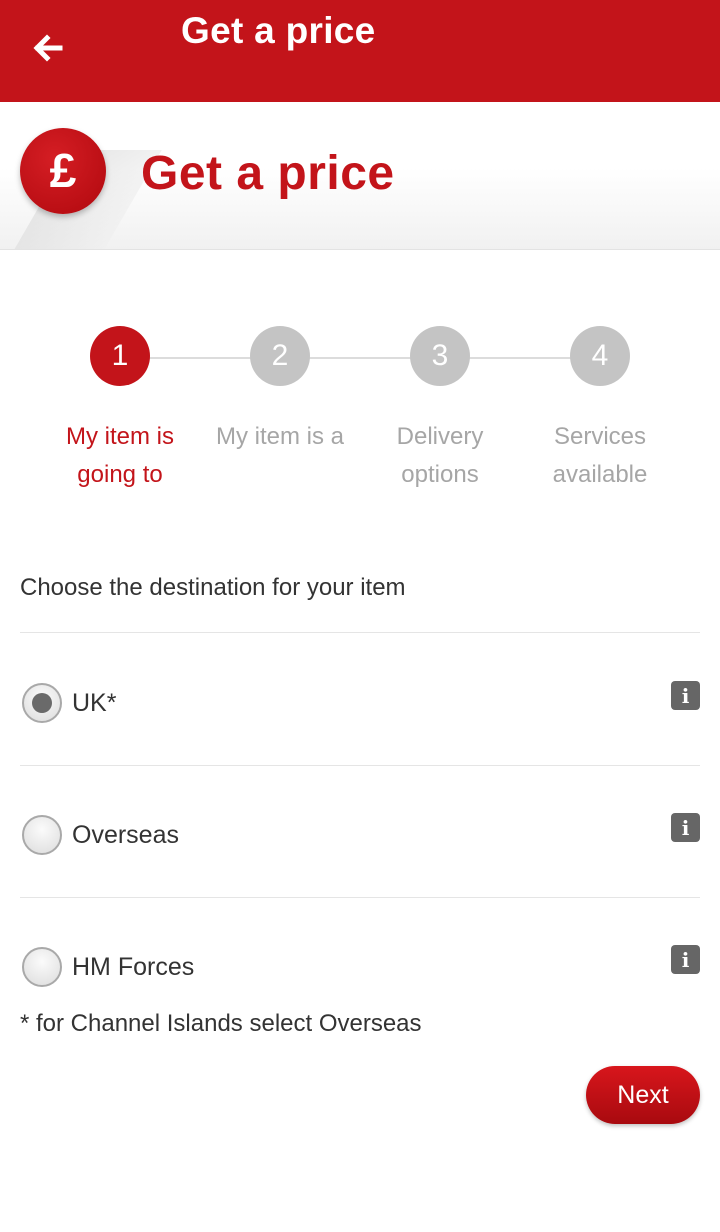 This screenshot has width=720, height=1232. I want to click on option-label: Overseas, so click(125, 834).